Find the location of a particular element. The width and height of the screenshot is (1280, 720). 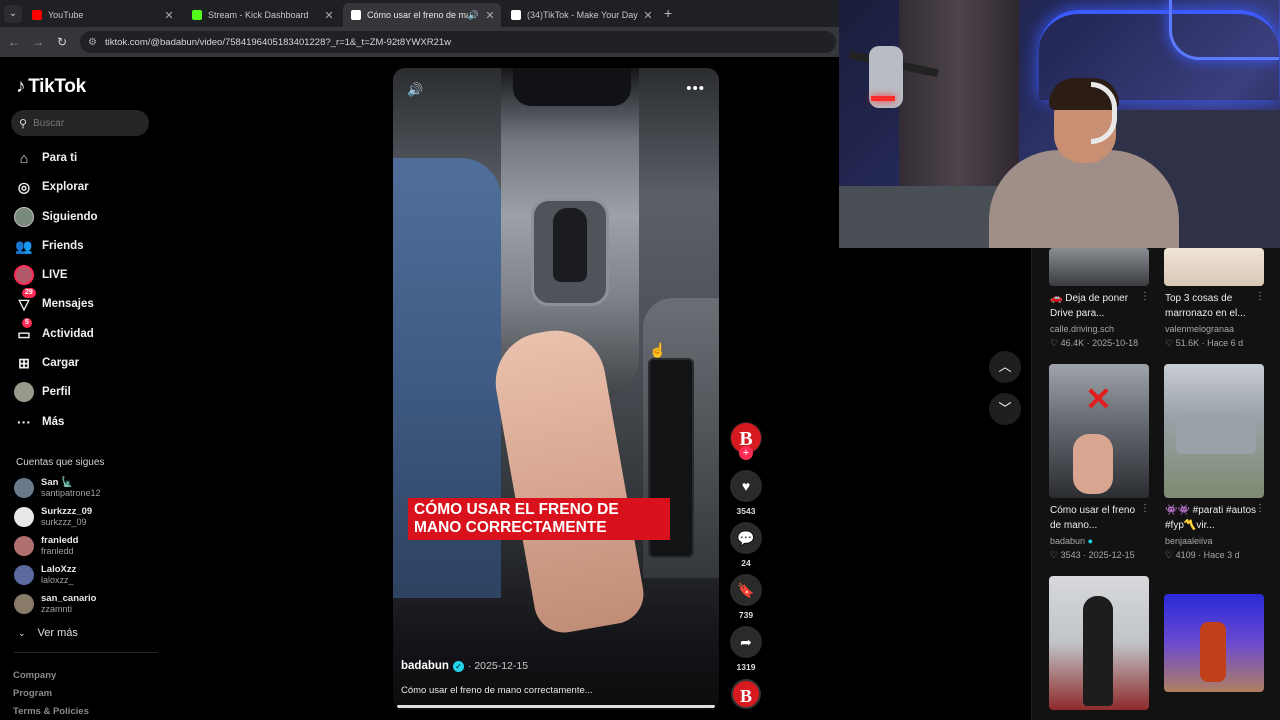

volume-icon: 🔊 is located at coordinates (415, 90).